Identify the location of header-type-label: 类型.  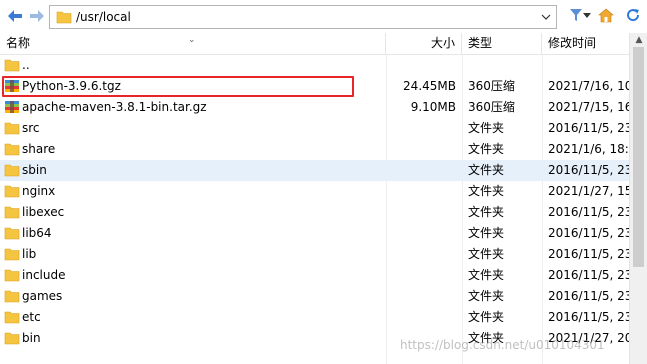
(480, 43).